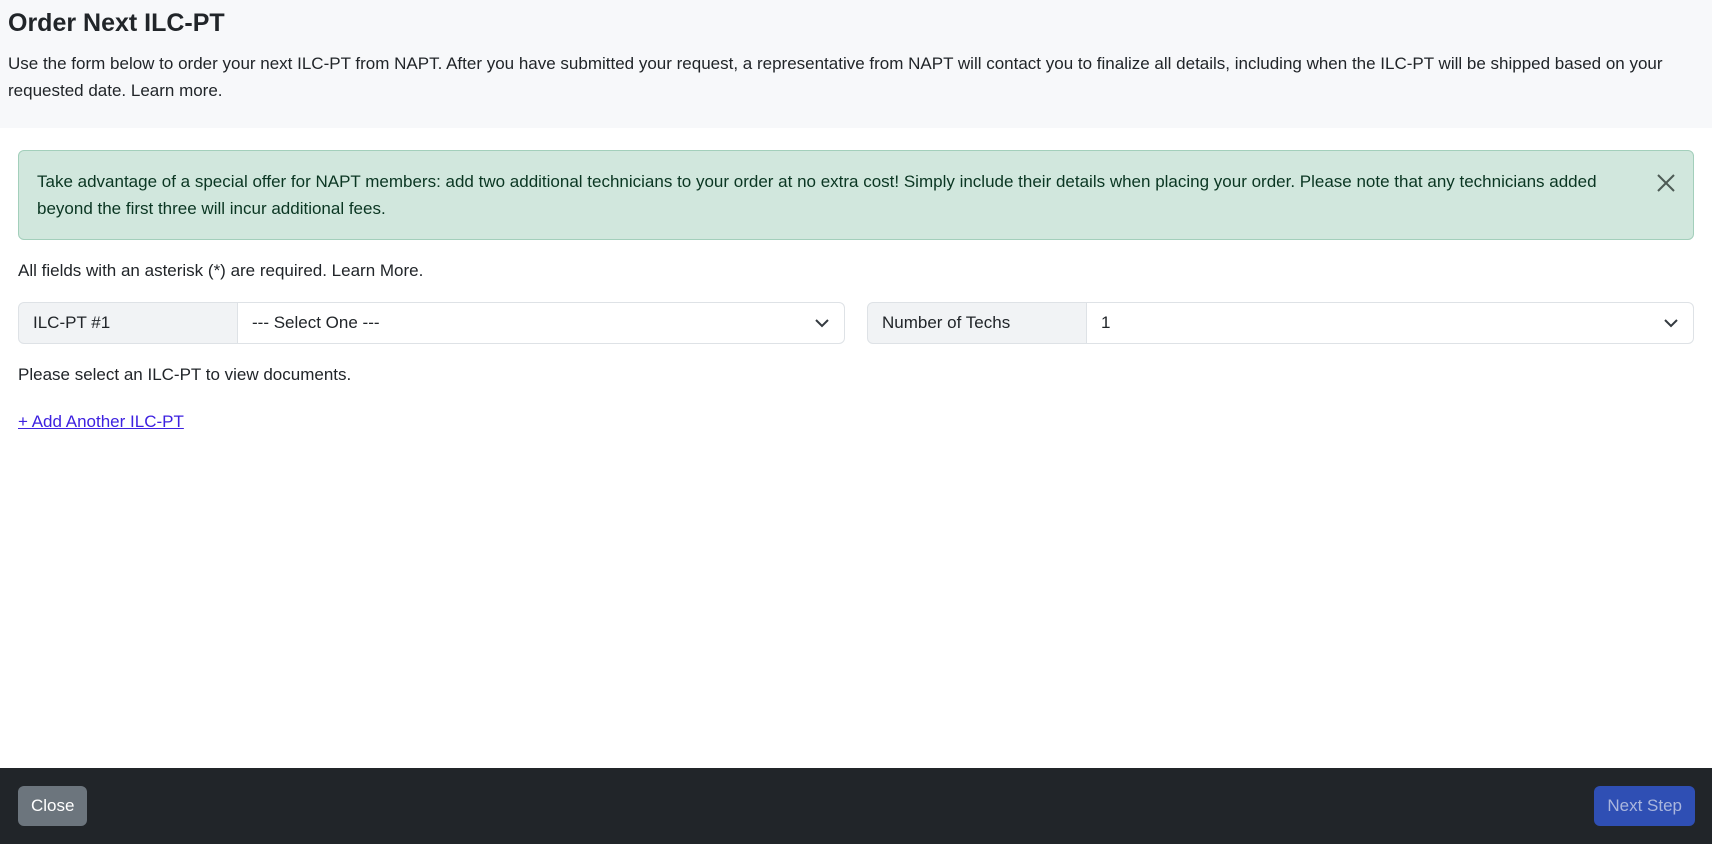  Describe the element at coordinates (128, 323) in the screenshot. I see `ilc-pt-label: ILC-PT #1` at that location.